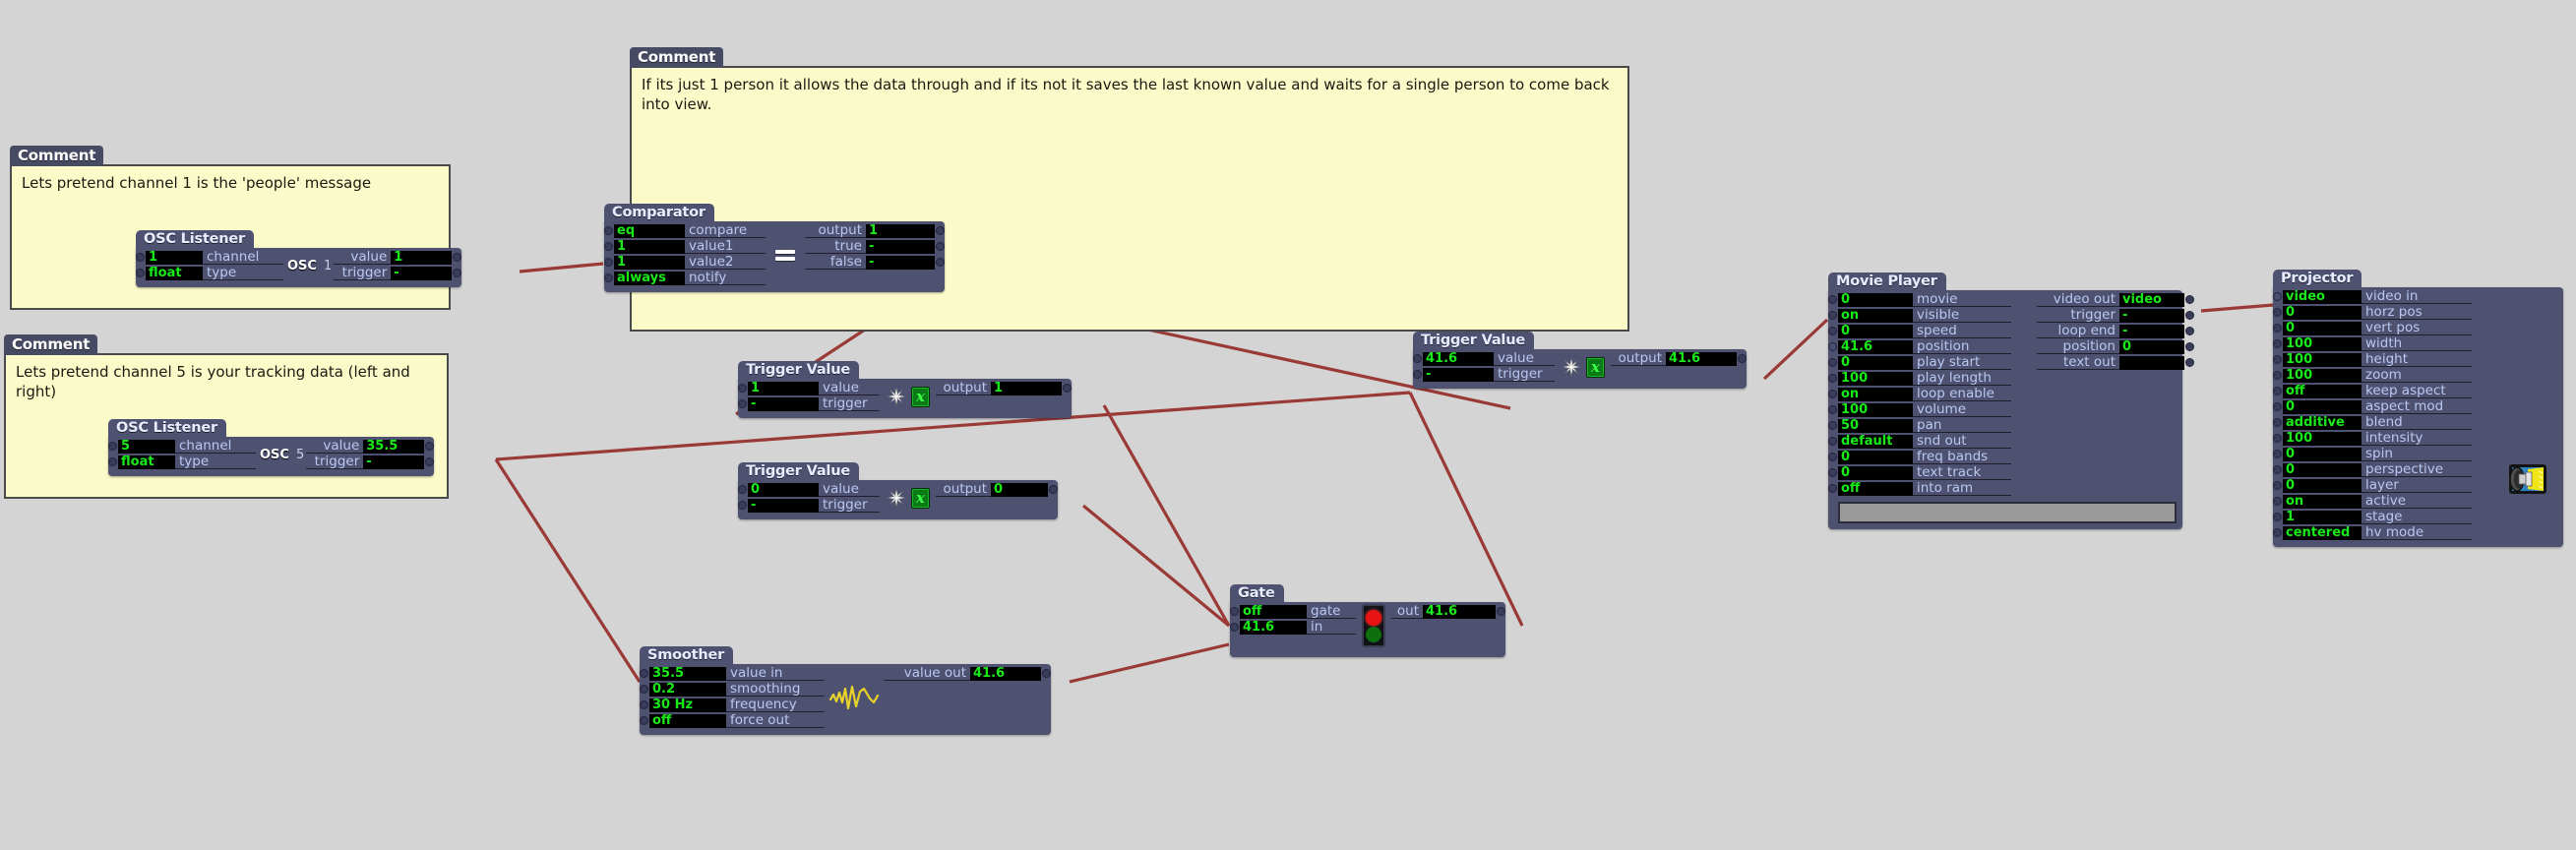 The width and height of the screenshot is (2576, 850). Describe the element at coordinates (2372, 517) in the screenshot. I see `input-row-stage: 1 stage` at that location.